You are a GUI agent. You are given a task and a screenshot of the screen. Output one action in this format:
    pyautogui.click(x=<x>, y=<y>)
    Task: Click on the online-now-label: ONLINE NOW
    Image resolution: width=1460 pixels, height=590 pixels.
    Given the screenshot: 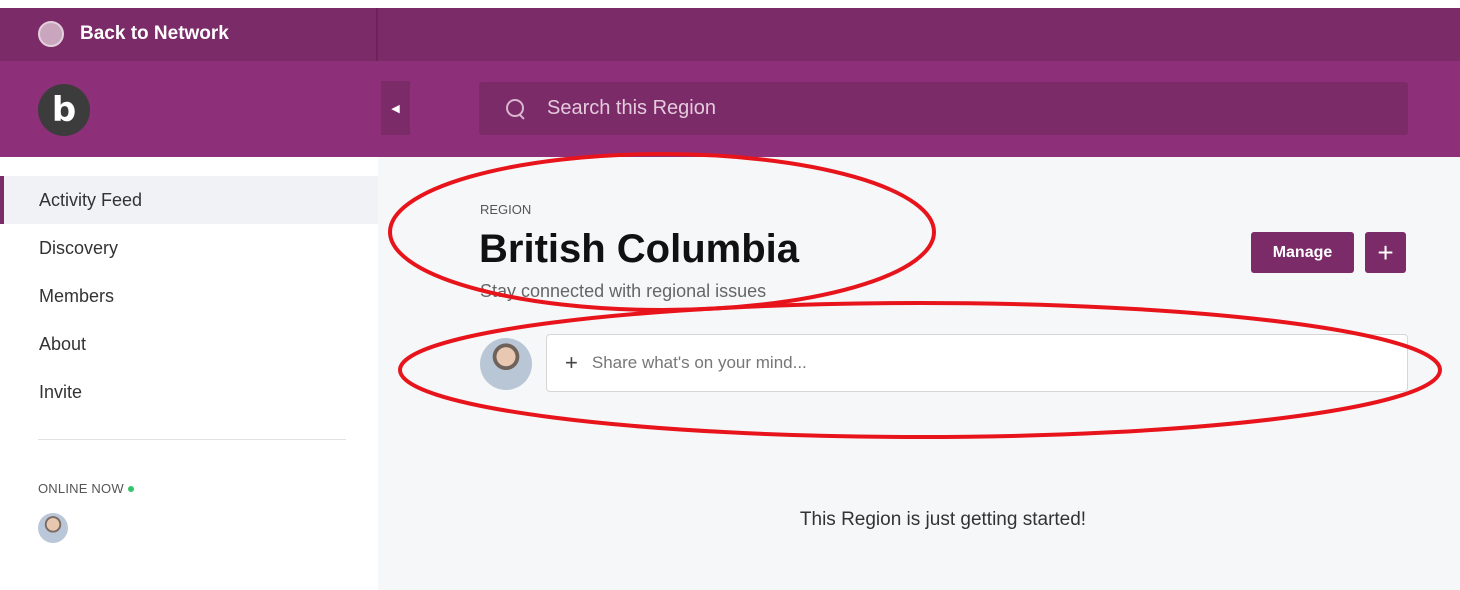 What is the action you would take?
    pyautogui.click(x=81, y=488)
    